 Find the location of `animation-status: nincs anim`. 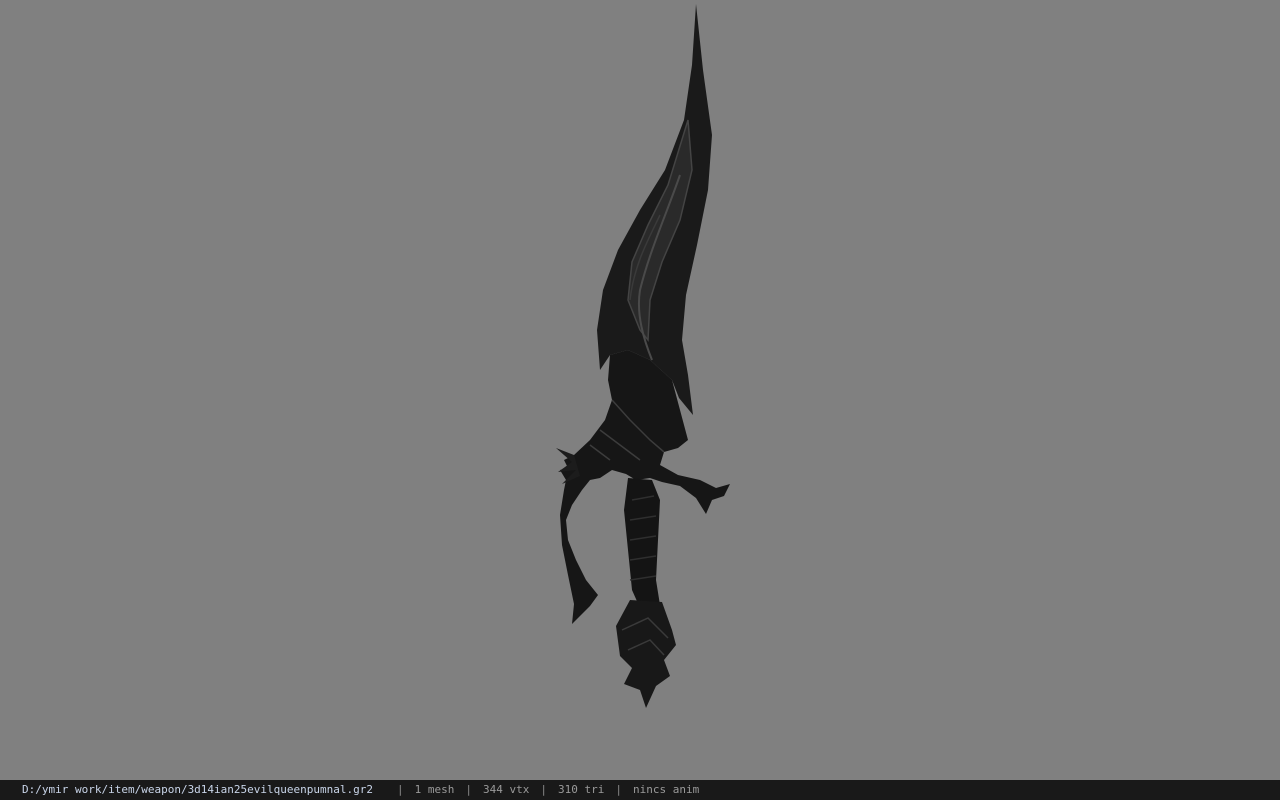

animation-status: nincs anim is located at coordinates (666, 789).